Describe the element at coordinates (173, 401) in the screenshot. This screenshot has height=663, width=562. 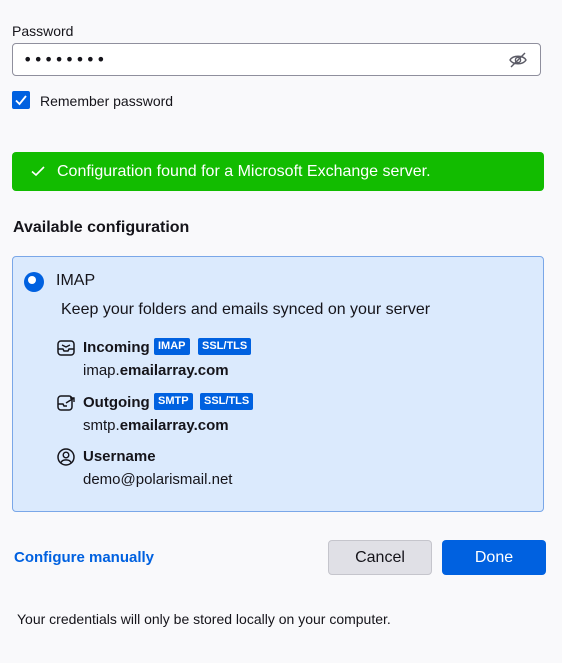
I see `outgoing-protocol-badge: SMTP` at that location.